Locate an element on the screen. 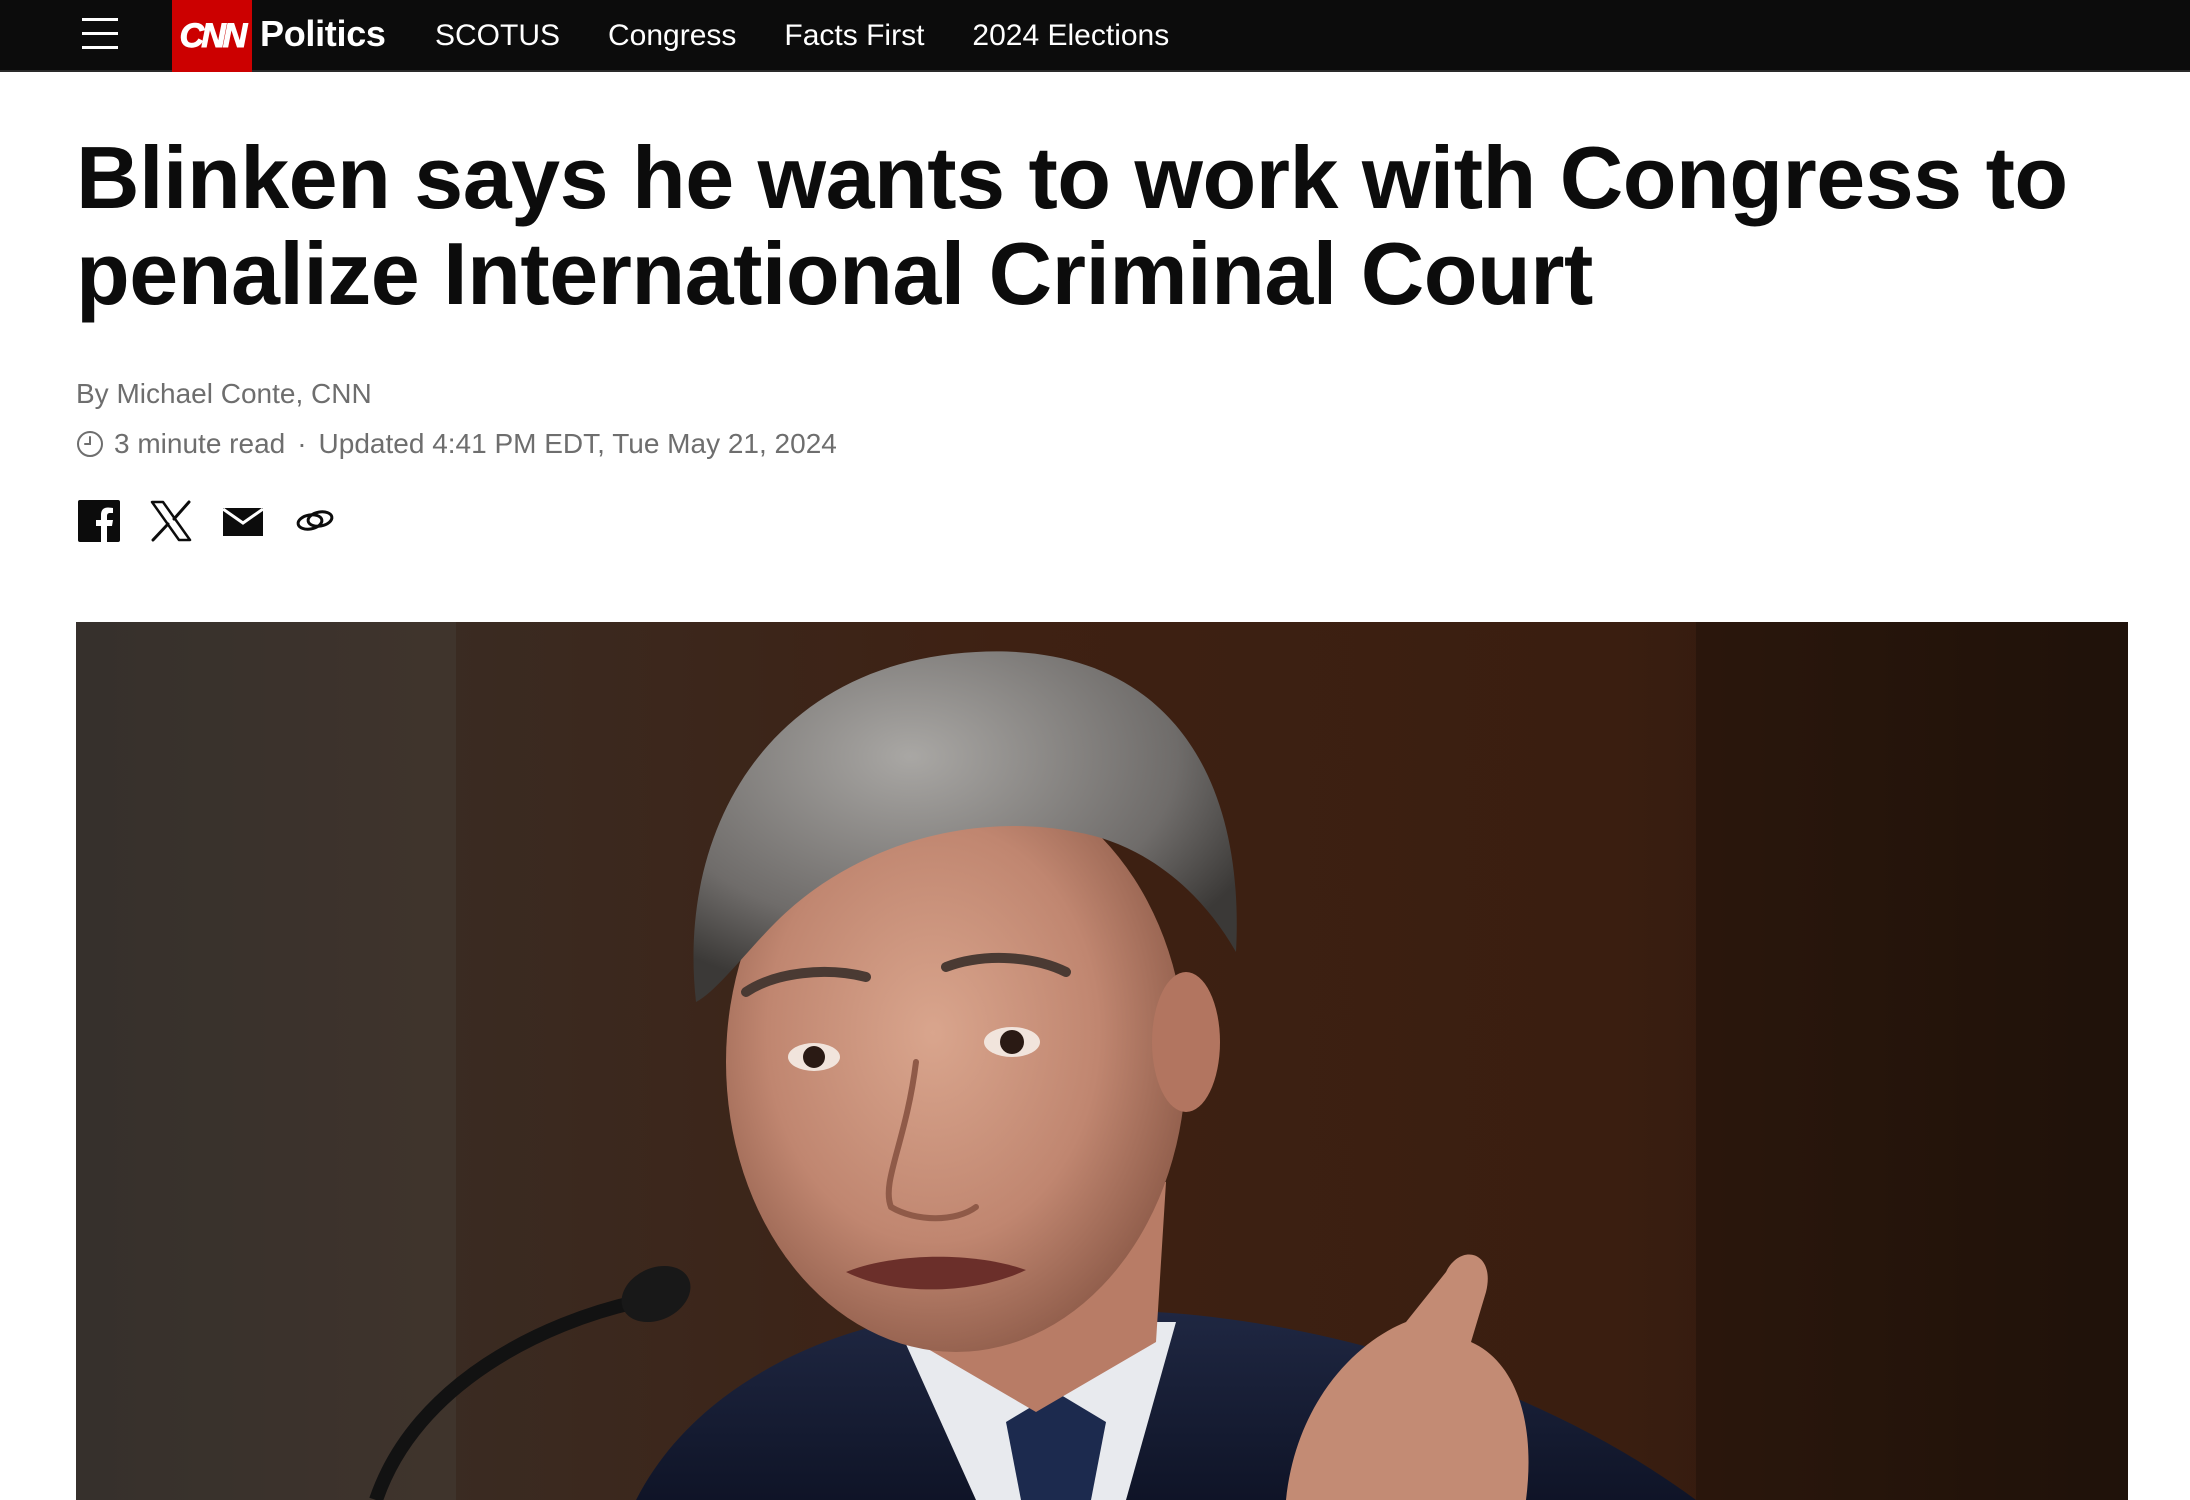 Image resolution: width=2190 pixels, height=1500 pixels. email-icon is located at coordinates (243, 521).